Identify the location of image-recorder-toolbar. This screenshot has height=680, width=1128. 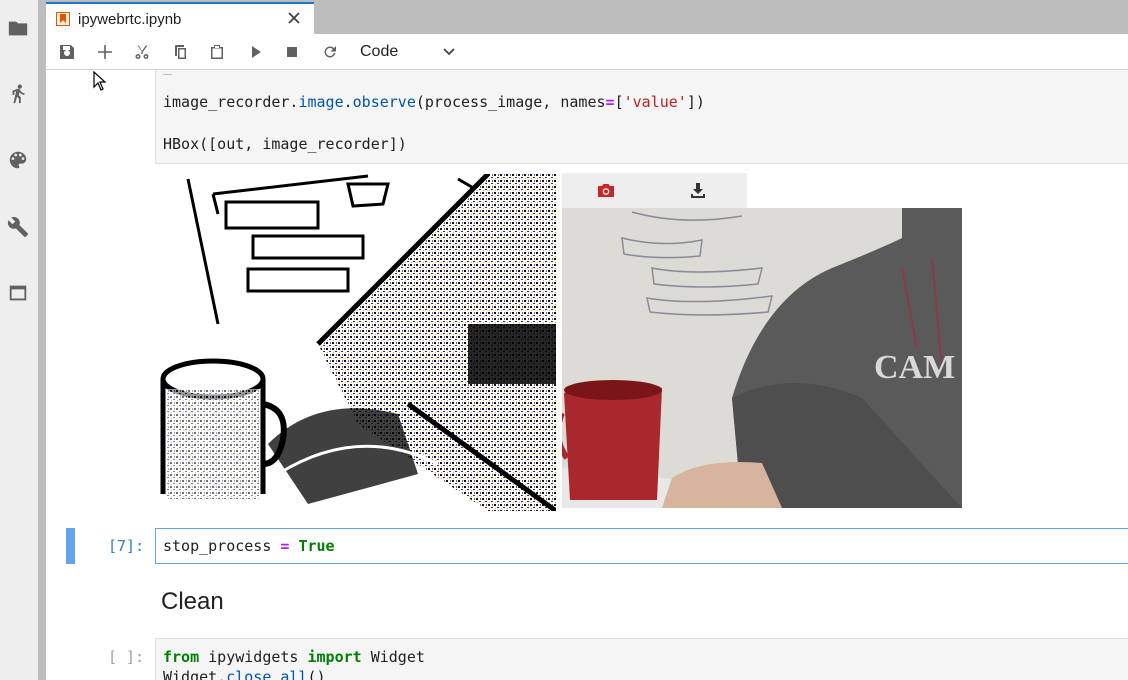
(654, 190).